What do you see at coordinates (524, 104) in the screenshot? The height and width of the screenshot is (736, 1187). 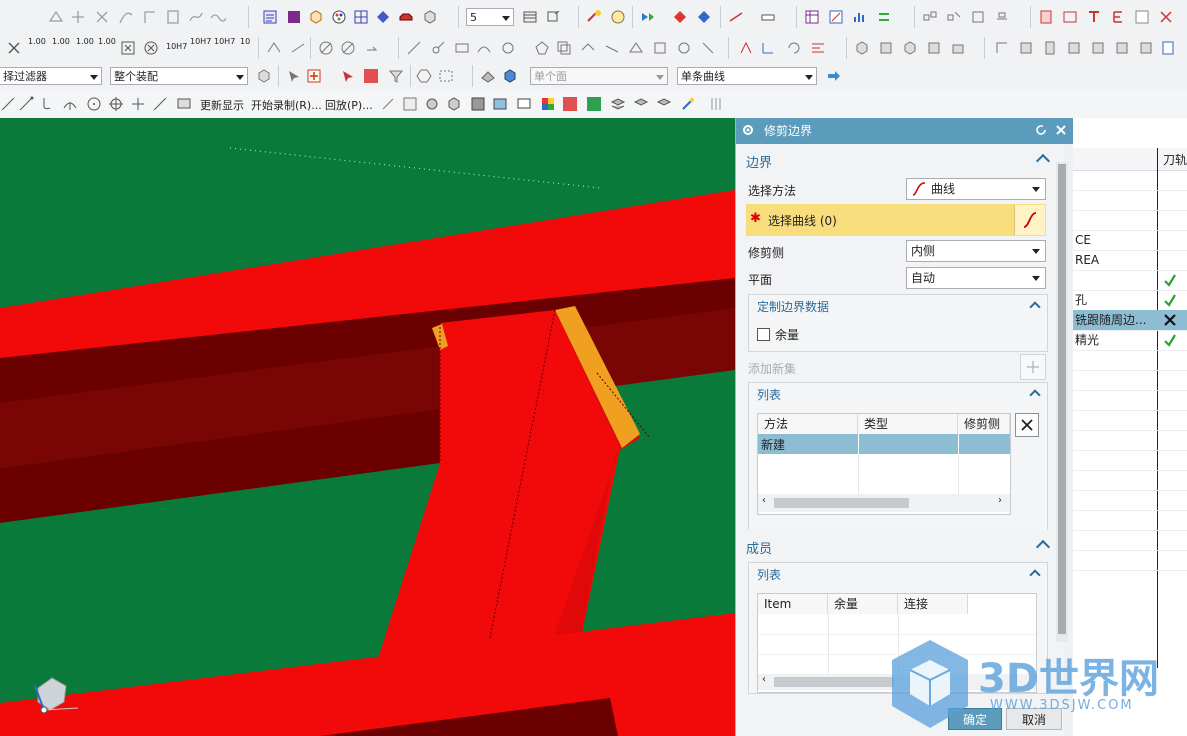 I see `screen-icon` at bounding box center [524, 104].